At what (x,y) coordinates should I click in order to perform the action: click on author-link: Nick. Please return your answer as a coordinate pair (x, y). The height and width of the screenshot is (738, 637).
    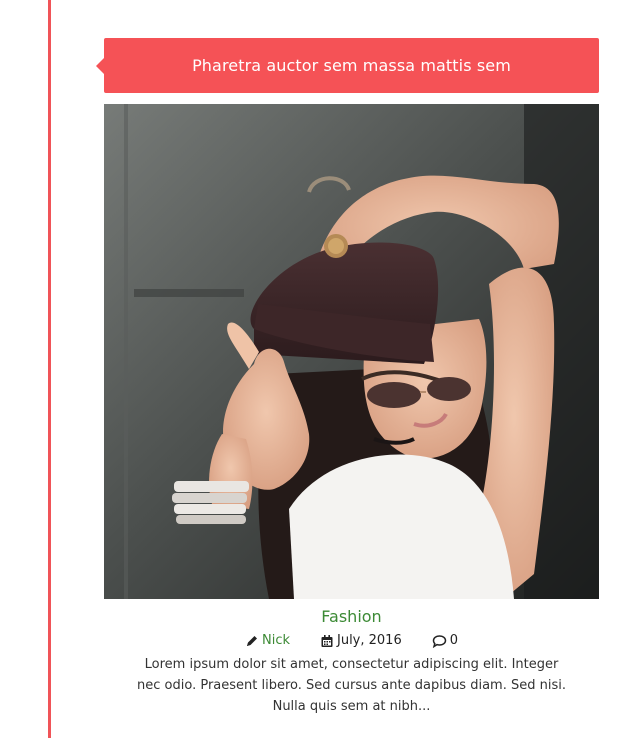
    Looking at the image, I should click on (276, 640).